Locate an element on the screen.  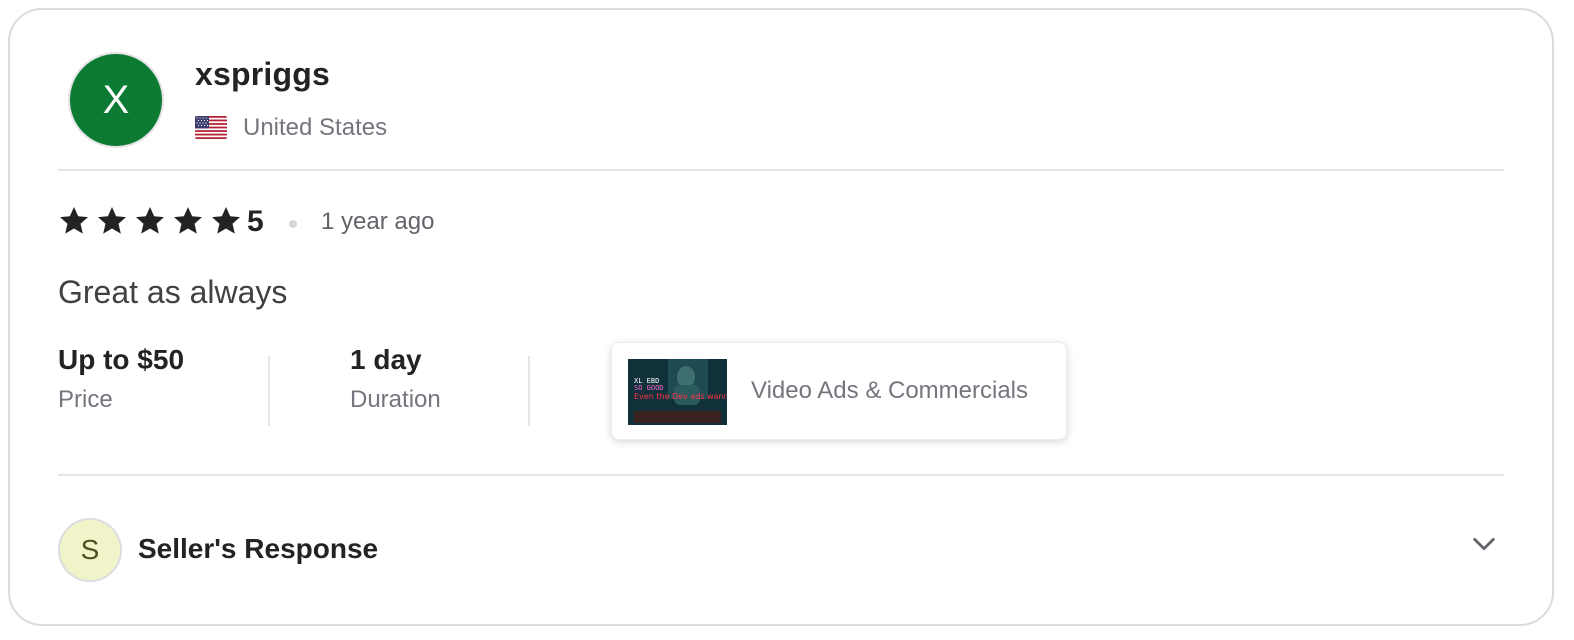
rating-stars is located at coordinates (150, 221).